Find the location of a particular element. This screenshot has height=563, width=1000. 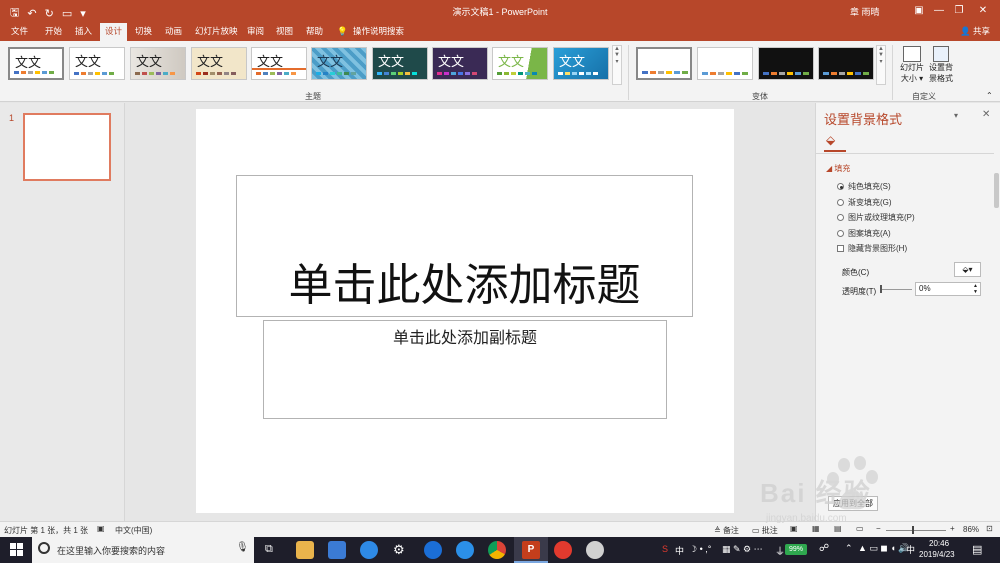

pane-options-icon: ▾ is located at coordinates (956, 115).